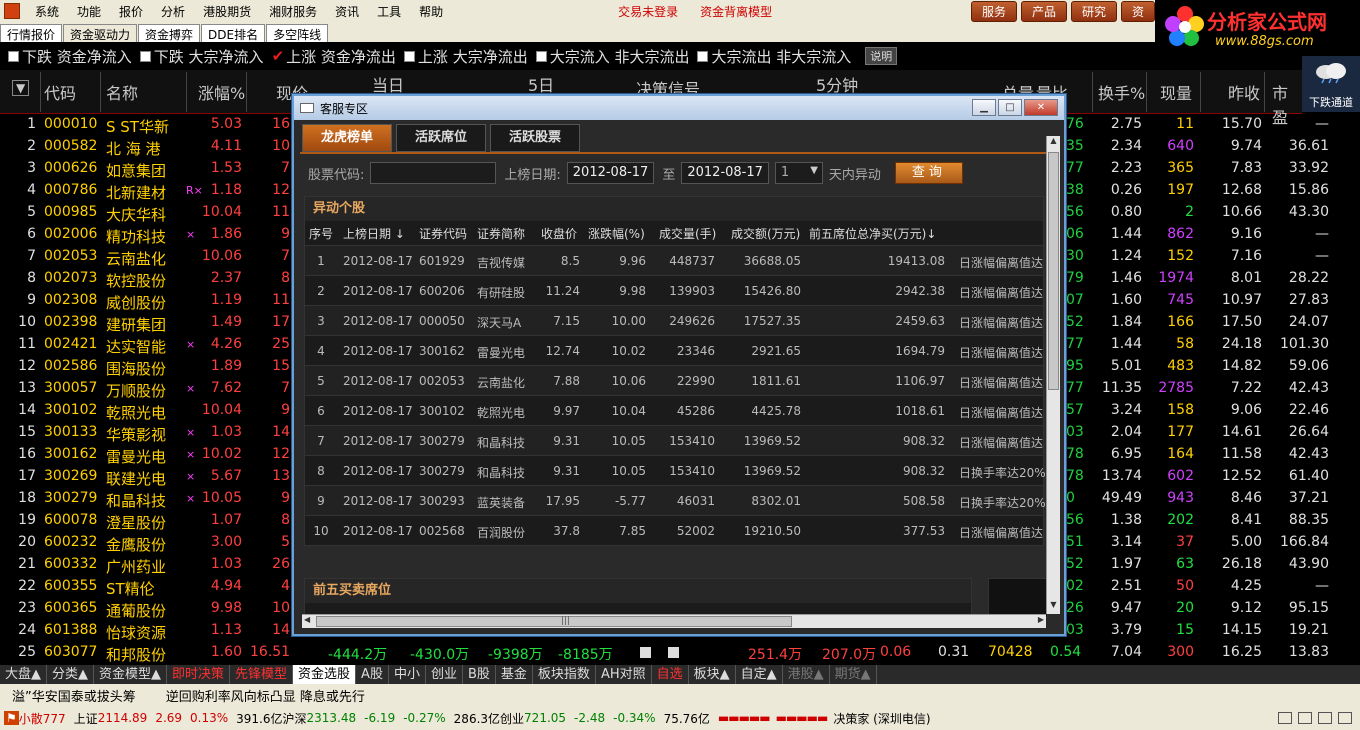  I want to click on header-5min: 5分钟, so click(837, 84).